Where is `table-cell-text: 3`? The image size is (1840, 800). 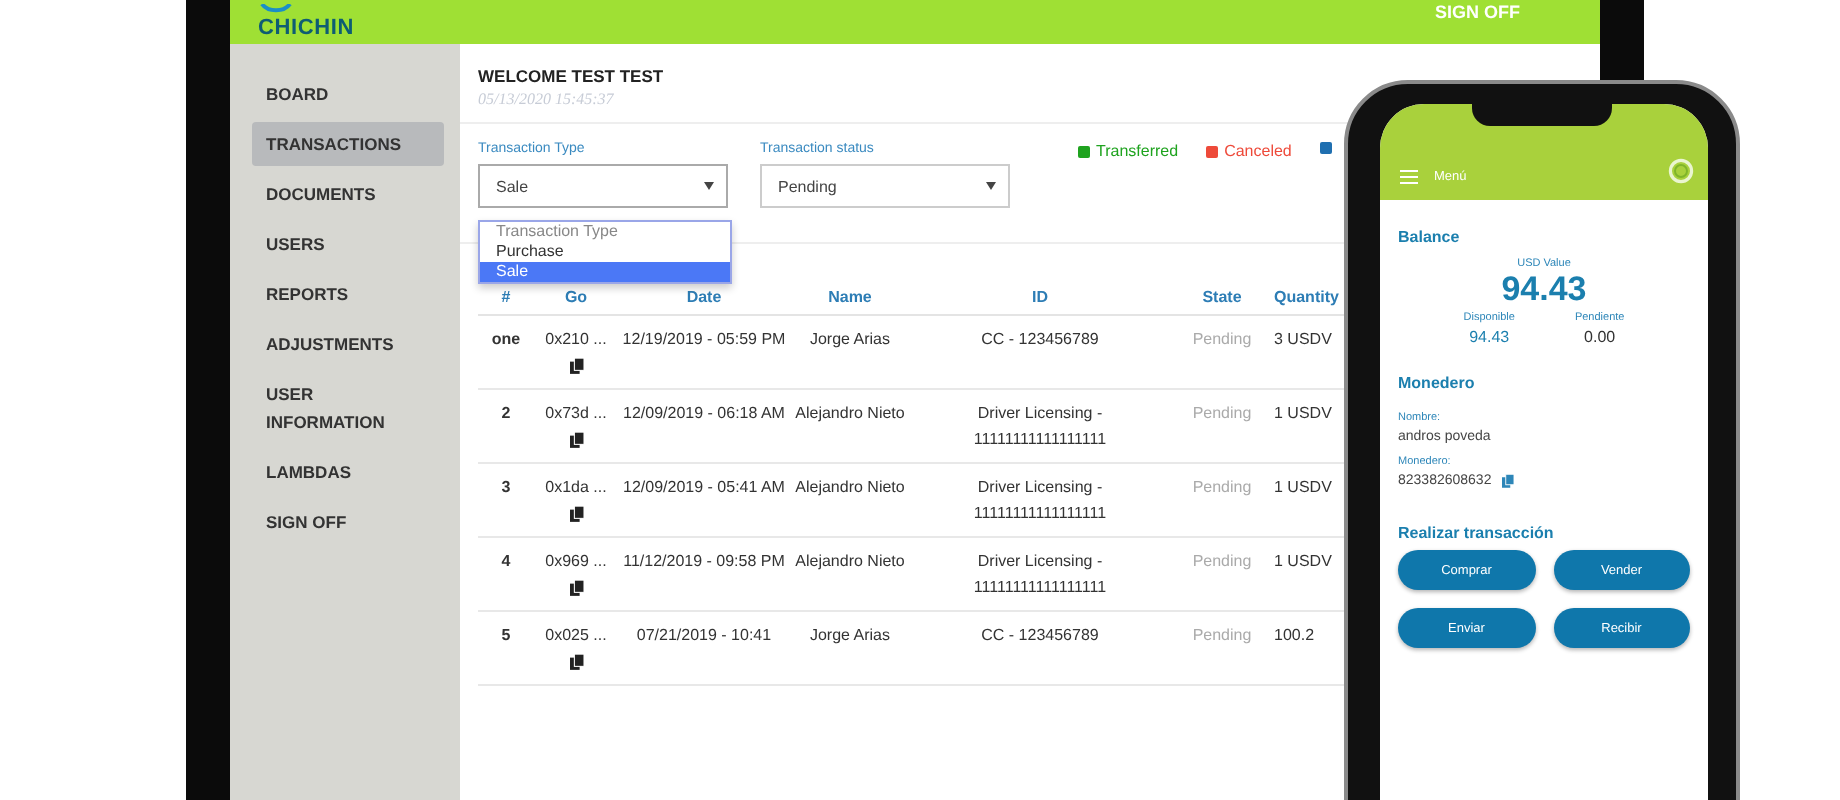
table-cell-text: 3 is located at coordinates (506, 488).